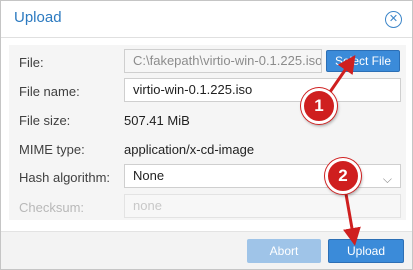 The image size is (413, 270). What do you see at coordinates (223, 61) in the screenshot?
I see `file-path-field: C:\fakepath\virtio-win-0.1.225.iso` at bounding box center [223, 61].